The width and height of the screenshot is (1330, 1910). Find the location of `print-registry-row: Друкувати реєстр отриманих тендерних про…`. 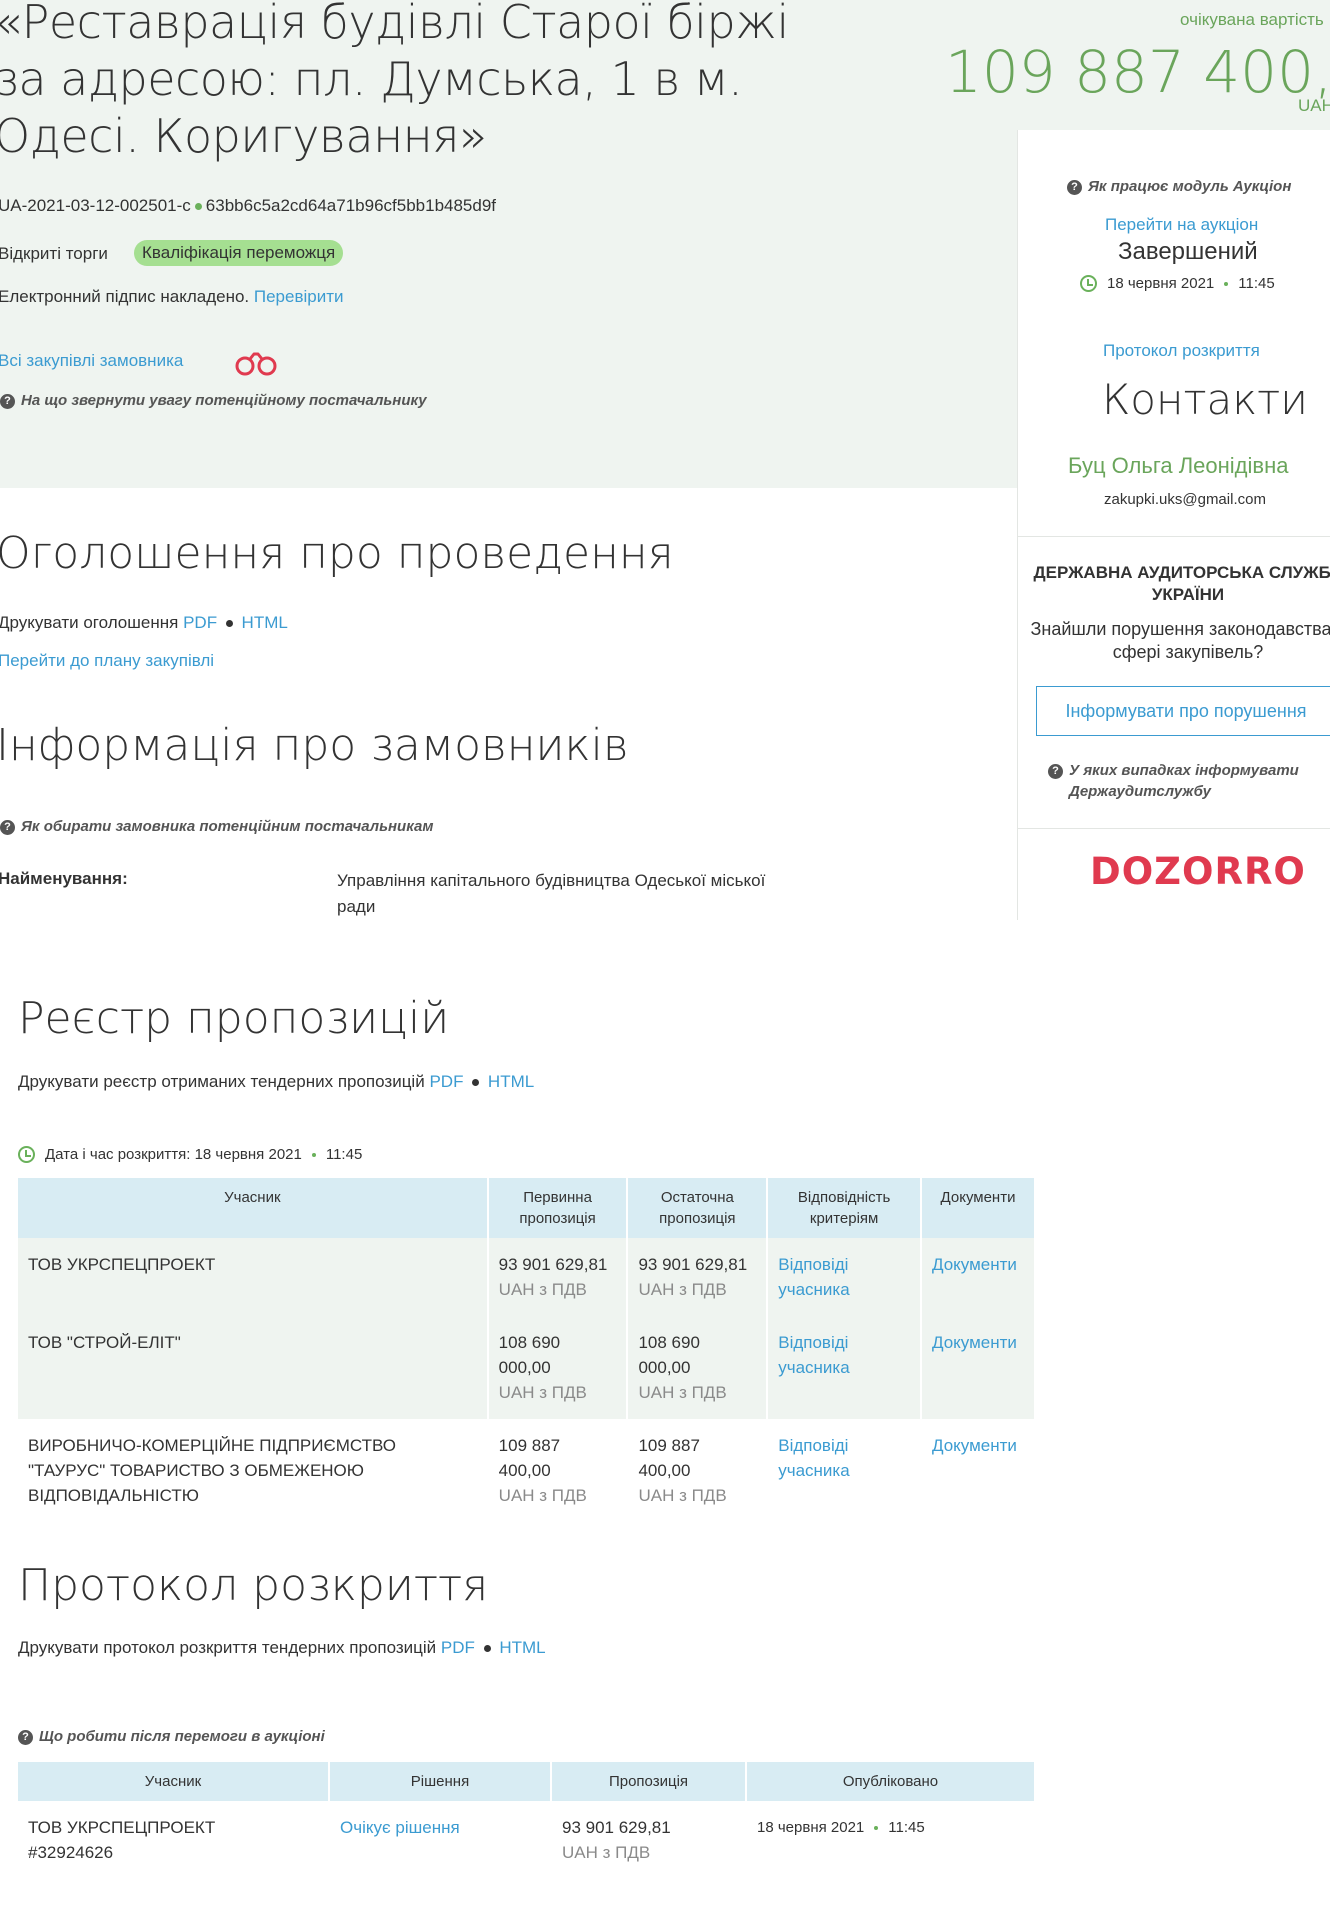

print-registry-row: Друкувати реєстр отриманих тендерних про… is located at coordinates (276, 1082).